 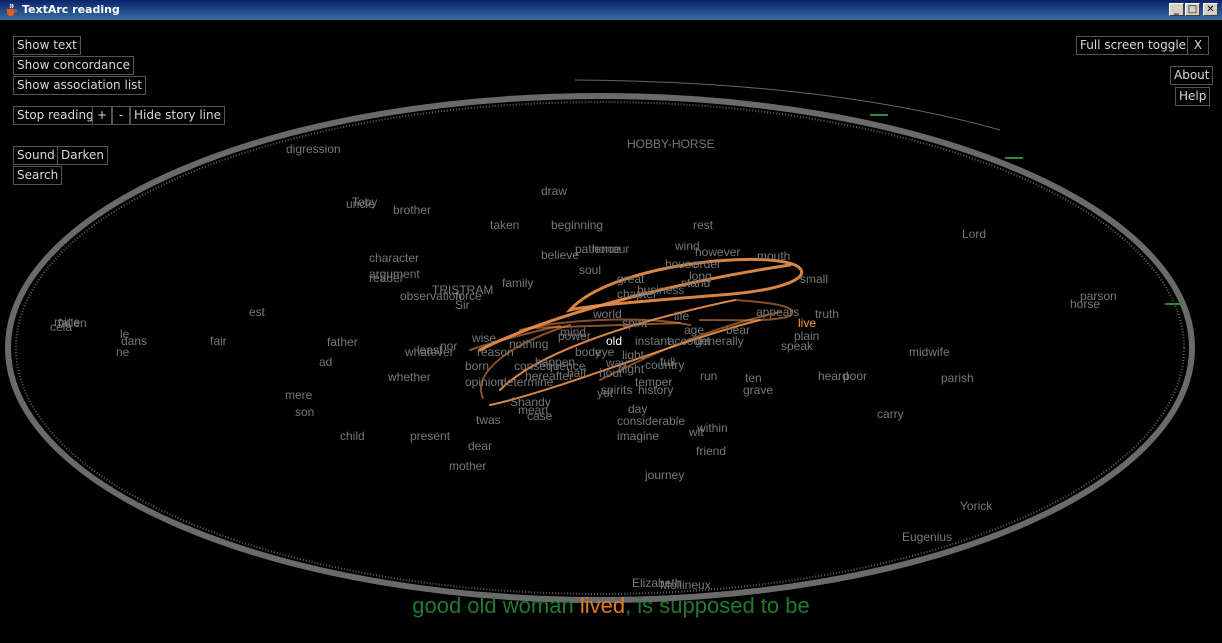 What do you see at coordinates (695, 283) in the screenshot?
I see `word-stand: stand` at bounding box center [695, 283].